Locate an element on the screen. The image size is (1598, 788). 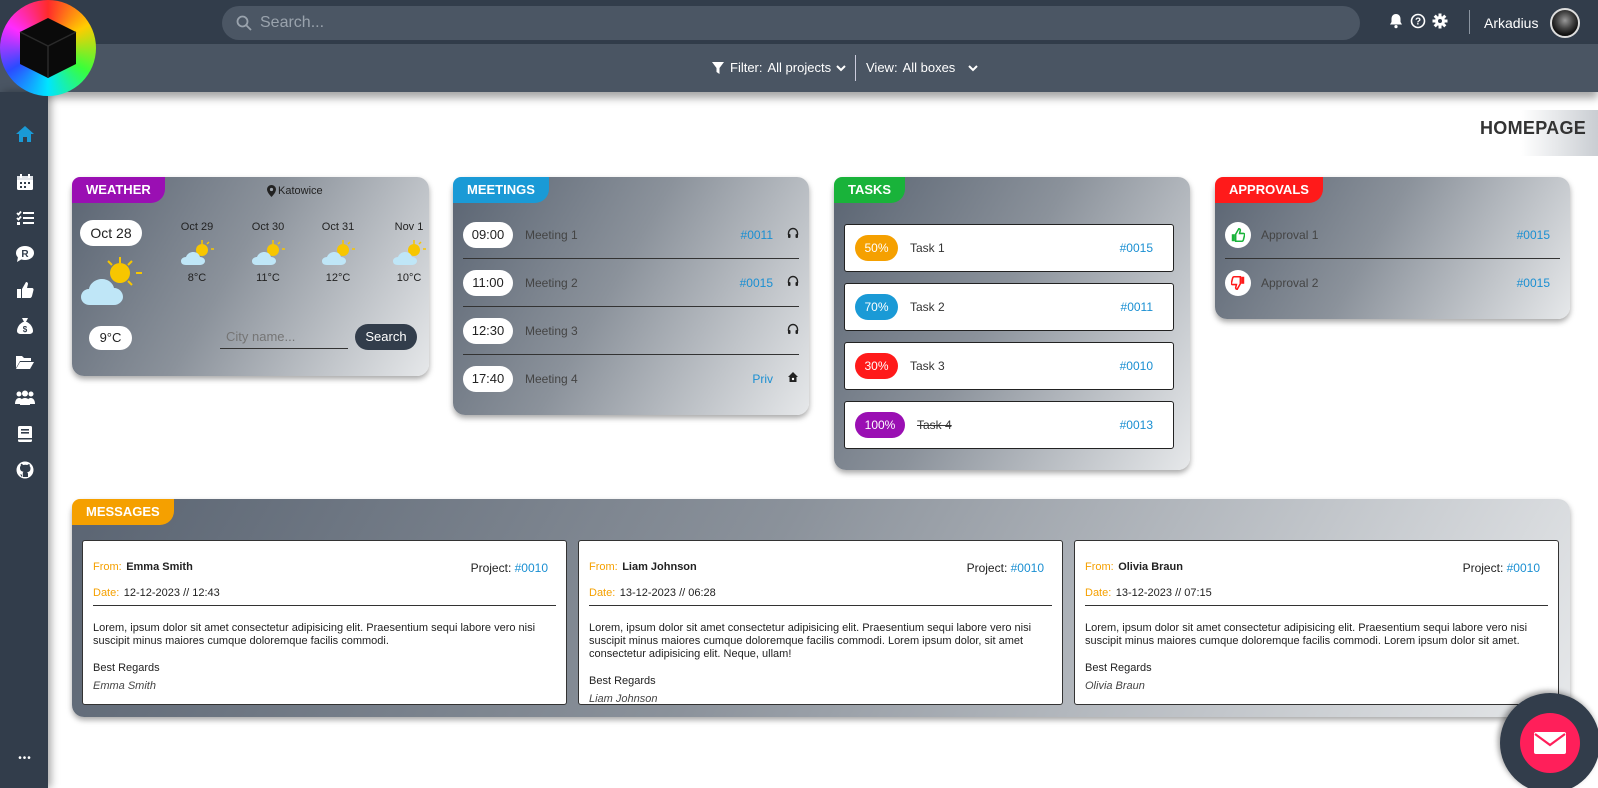
avatar is located at coordinates (1565, 23).